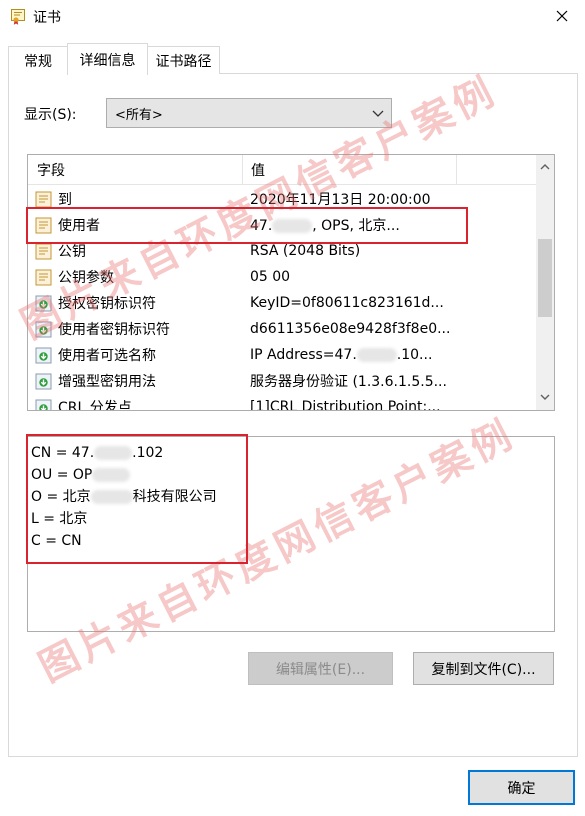 Image resolution: width=585 pixels, height=816 pixels. What do you see at coordinates (545, 397) in the screenshot?
I see `scroll-down-icon` at bounding box center [545, 397].